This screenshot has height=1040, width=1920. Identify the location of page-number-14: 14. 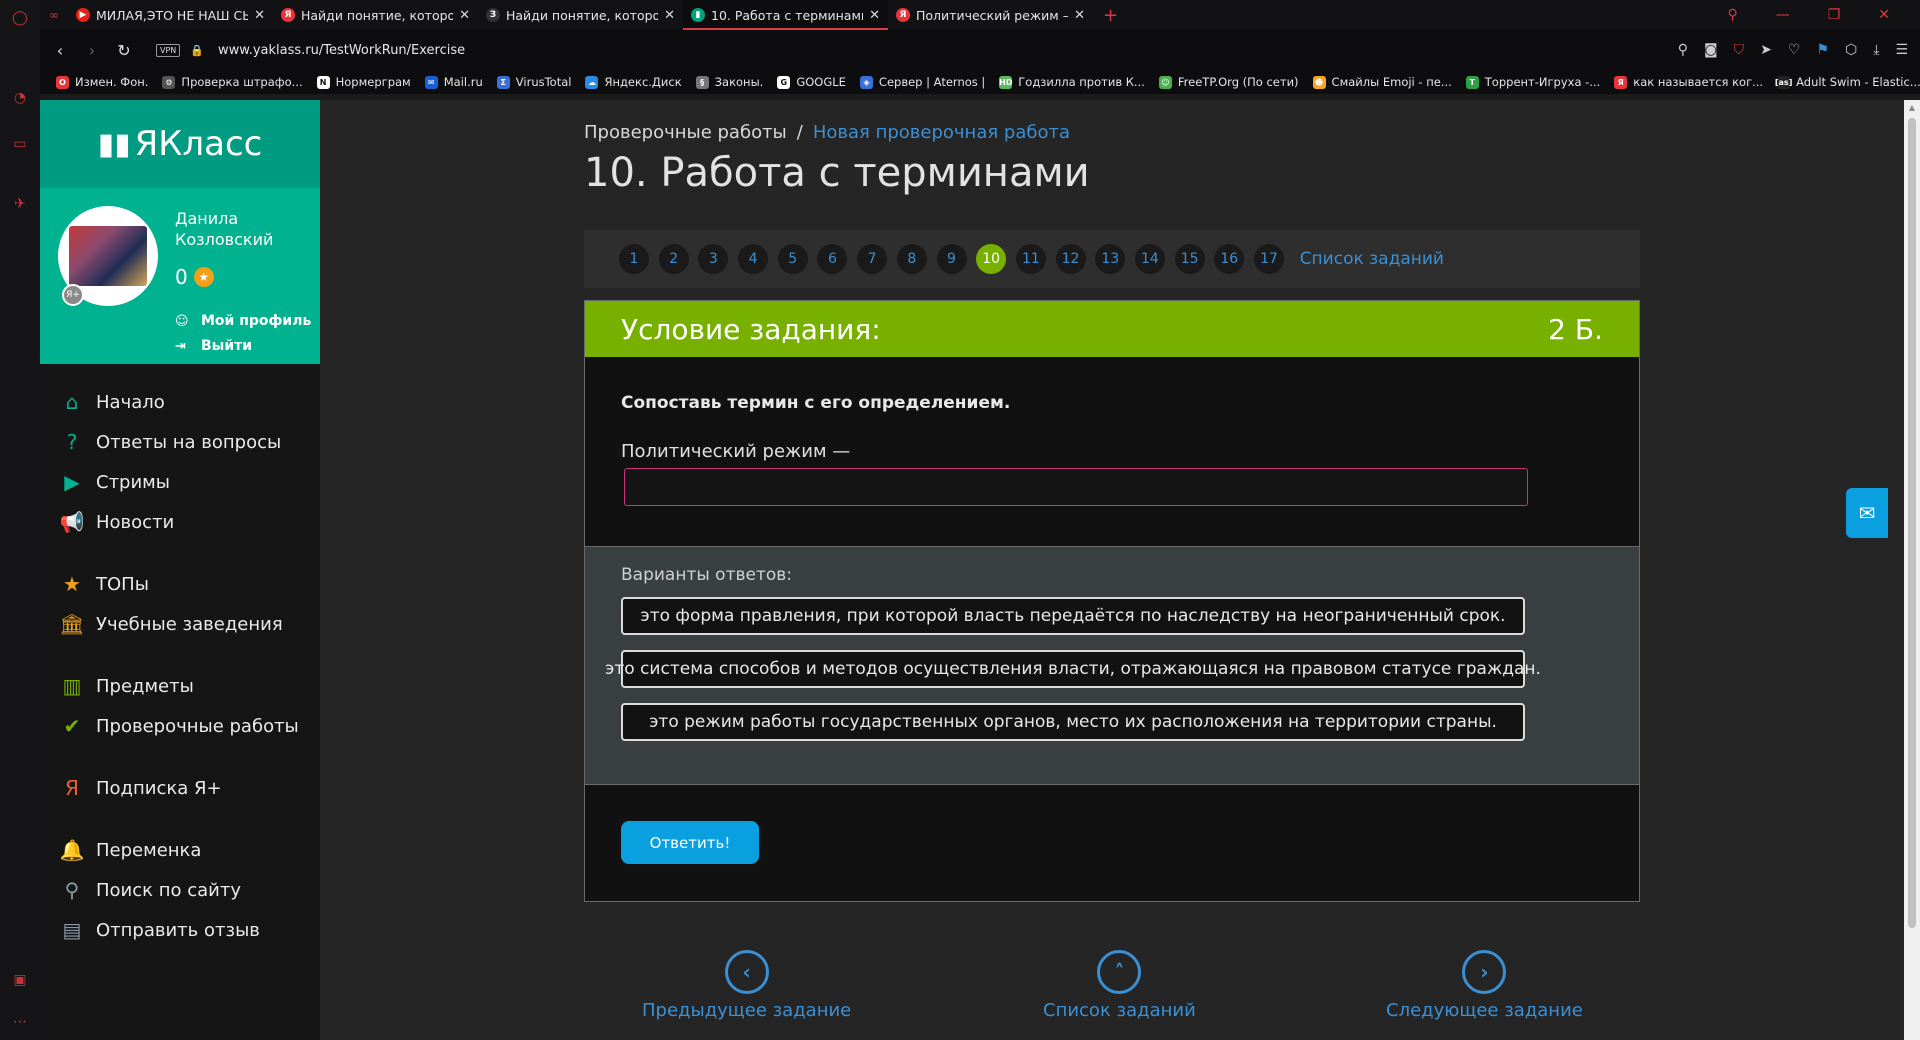
(1149, 259).